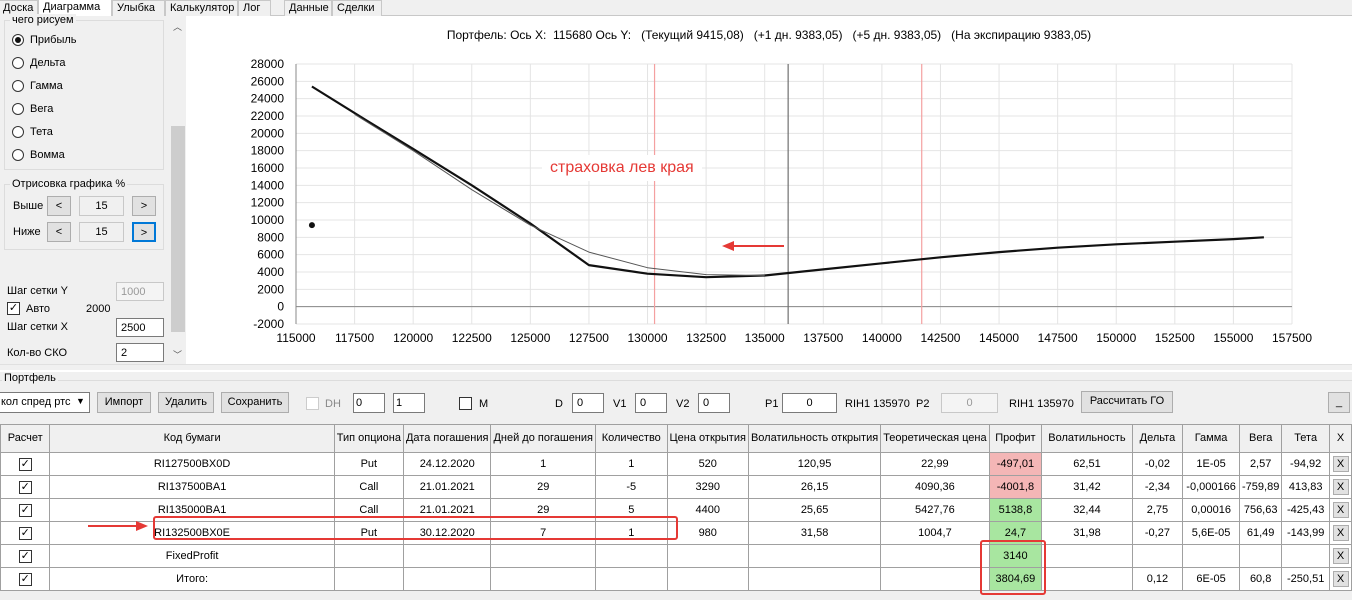 The image size is (1352, 600). I want to click on delete-button: Удалить, so click(186, 402).